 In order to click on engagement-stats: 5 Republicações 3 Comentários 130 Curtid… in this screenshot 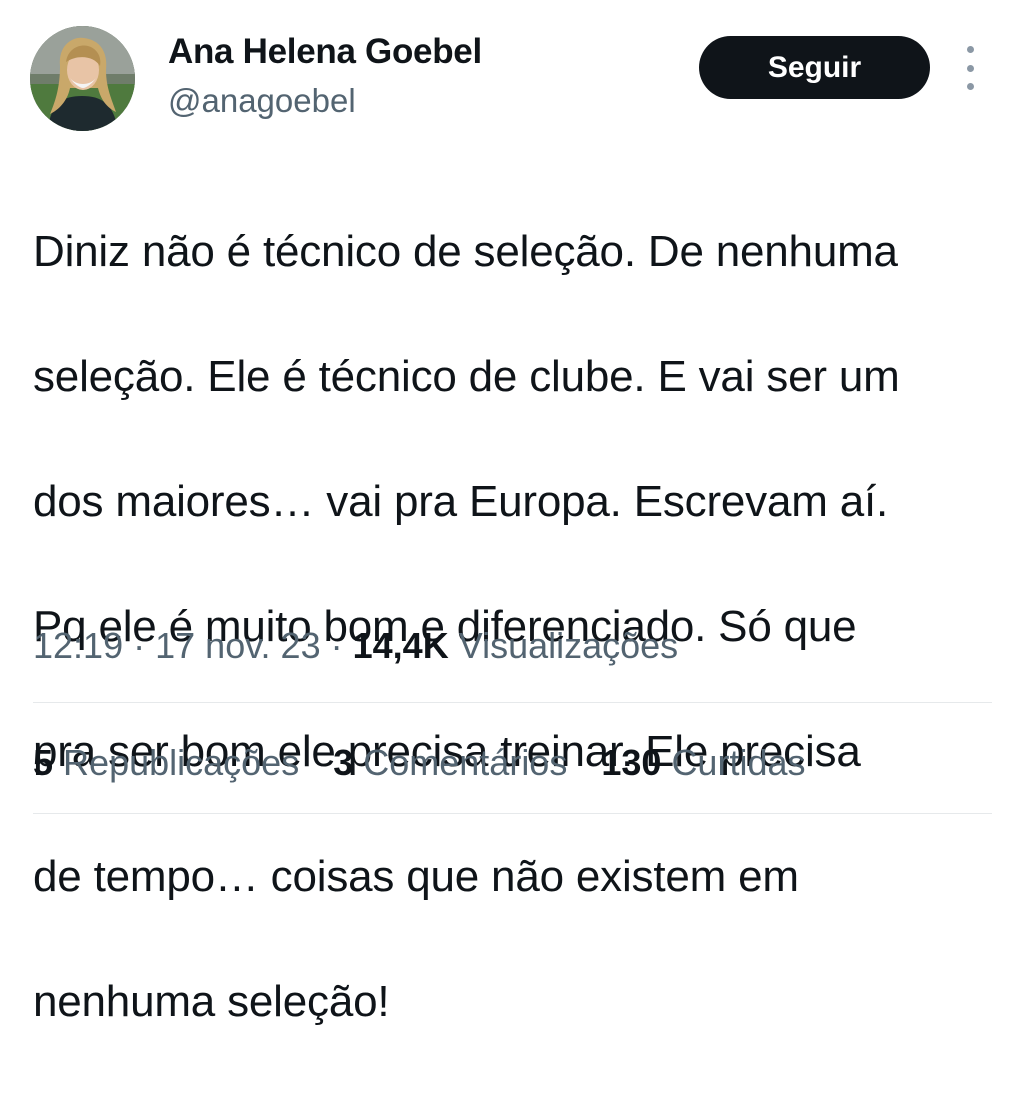, I will do `click(419, 763)`.